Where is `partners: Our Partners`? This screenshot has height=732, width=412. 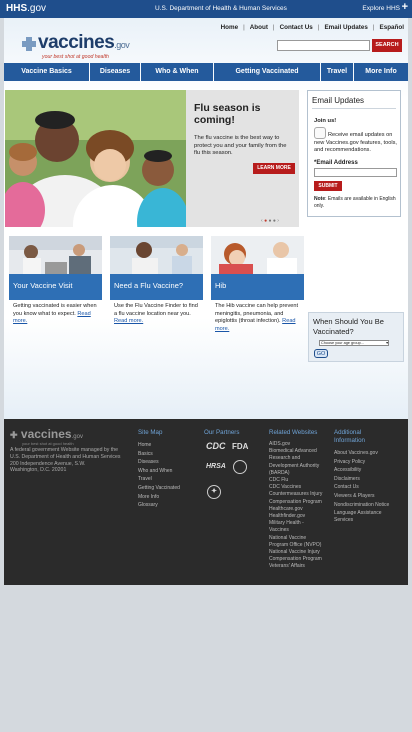 partners: Our Partners is located at coordinates (234, 432).